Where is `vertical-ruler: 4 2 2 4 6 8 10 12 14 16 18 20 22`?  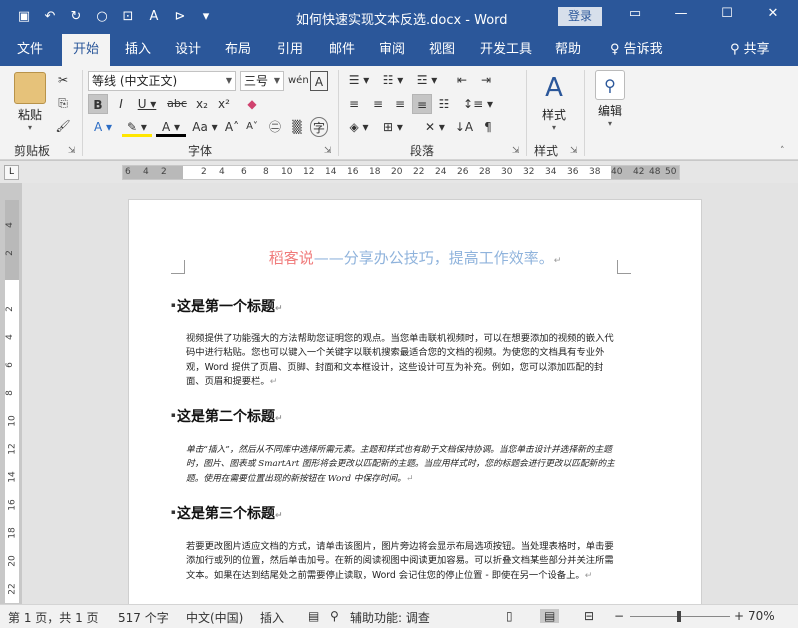 vertical-ruler: 4 2 2 4 6 8 10 12 14 16 18 20 22 is located at coordinates (12, 401).